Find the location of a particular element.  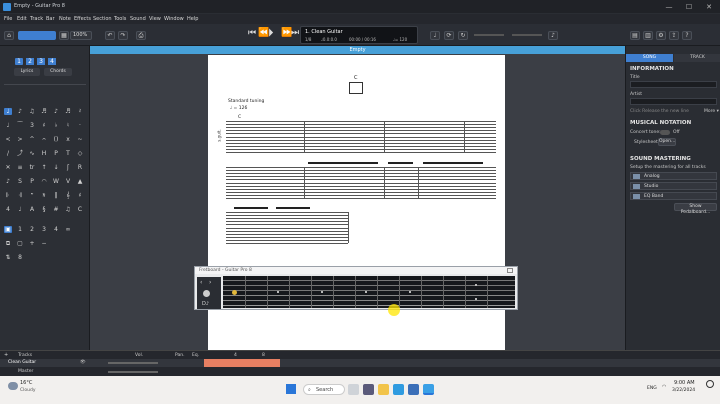

fermata-icon: 𝄐 is located at coordinates (44, 139).